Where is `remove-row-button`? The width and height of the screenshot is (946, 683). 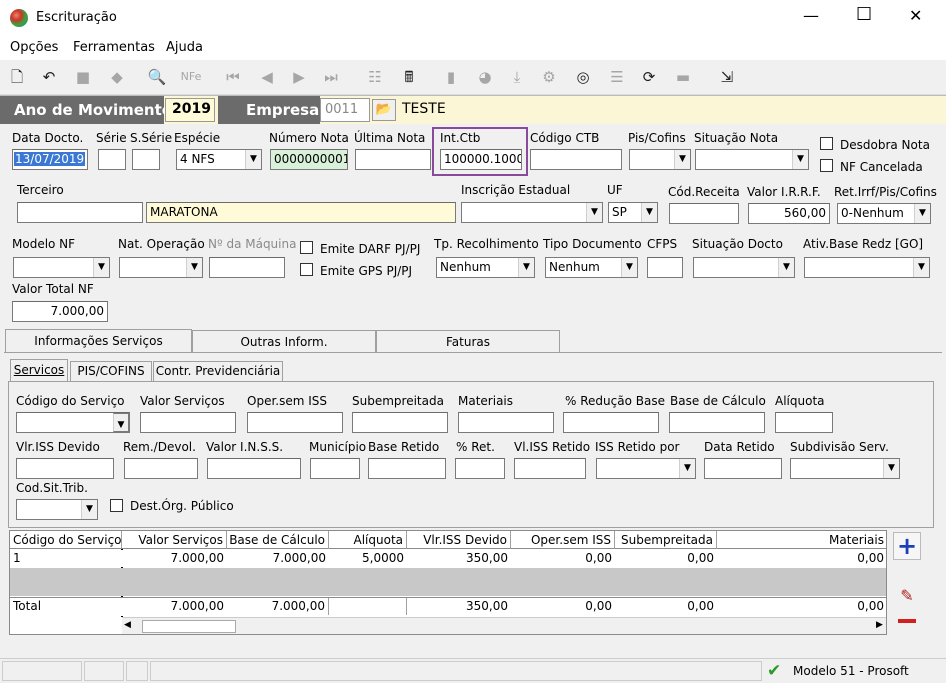
remove-row-button is located at coordinates (907, 622).